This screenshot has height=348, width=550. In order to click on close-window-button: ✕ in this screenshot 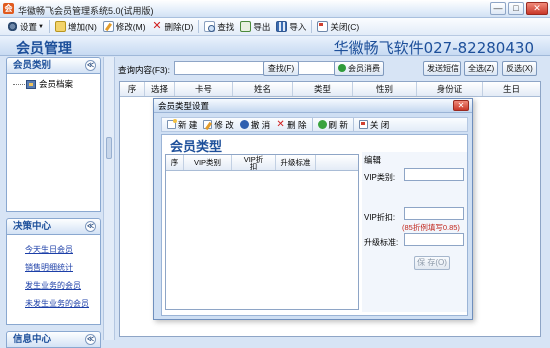, I will do `click(537, 8)`.